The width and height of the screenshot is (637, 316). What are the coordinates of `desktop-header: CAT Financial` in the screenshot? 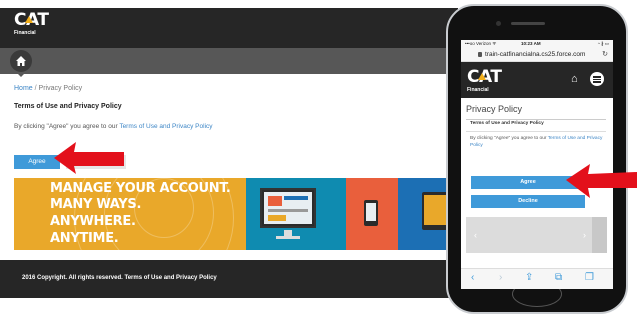 It's located at (229, 28).